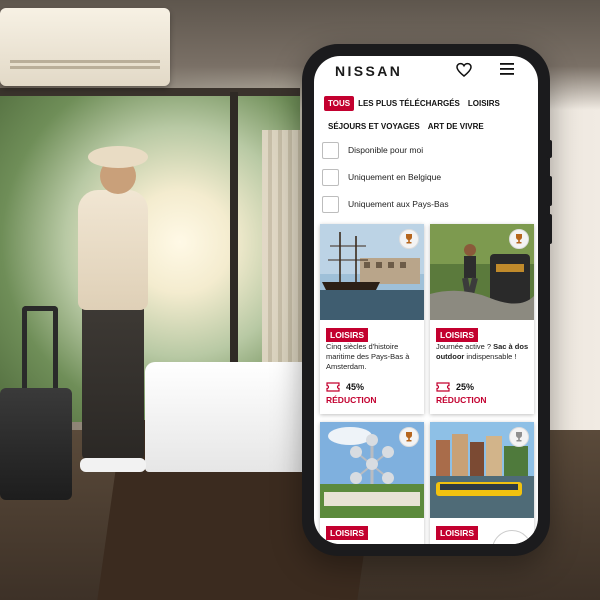 Image resolution: width=600 pixels, height=600 pixels. What do you see at coordinates (398, 204) in the screenshot?
I see `checkbox-label: Uniquement aux Pays-Bas` at bounding box center [398, 204].